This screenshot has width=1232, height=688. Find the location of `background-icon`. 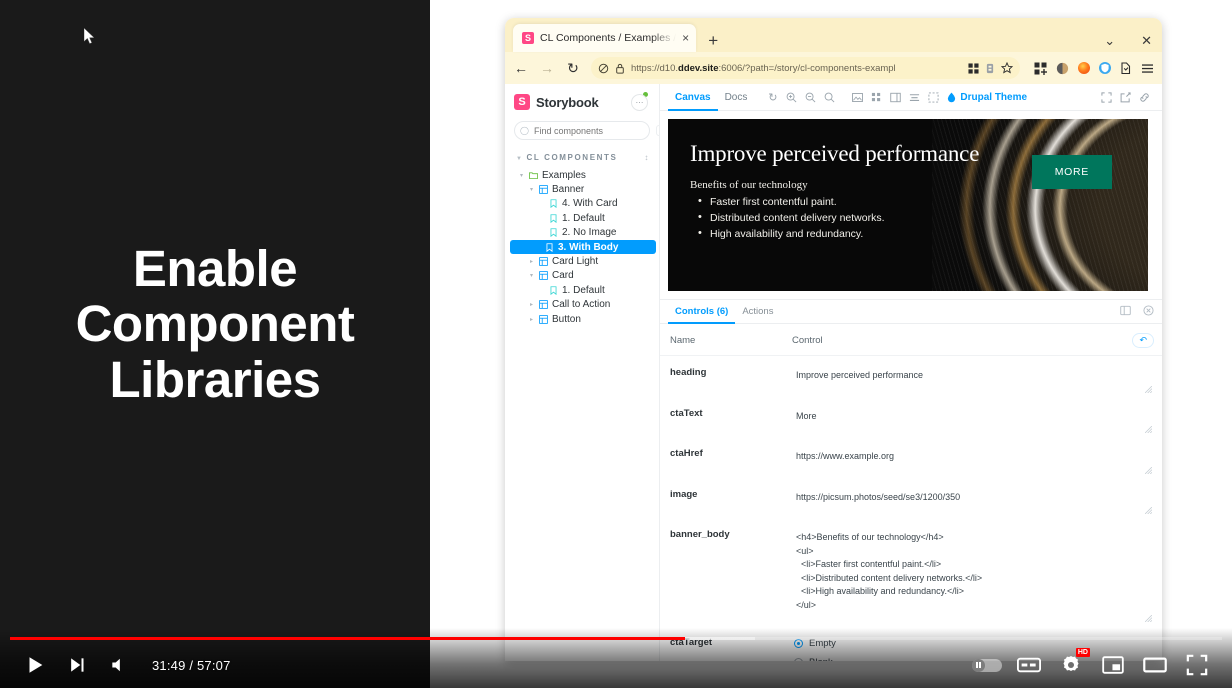

background-icon is located at coordinates (857, 97).